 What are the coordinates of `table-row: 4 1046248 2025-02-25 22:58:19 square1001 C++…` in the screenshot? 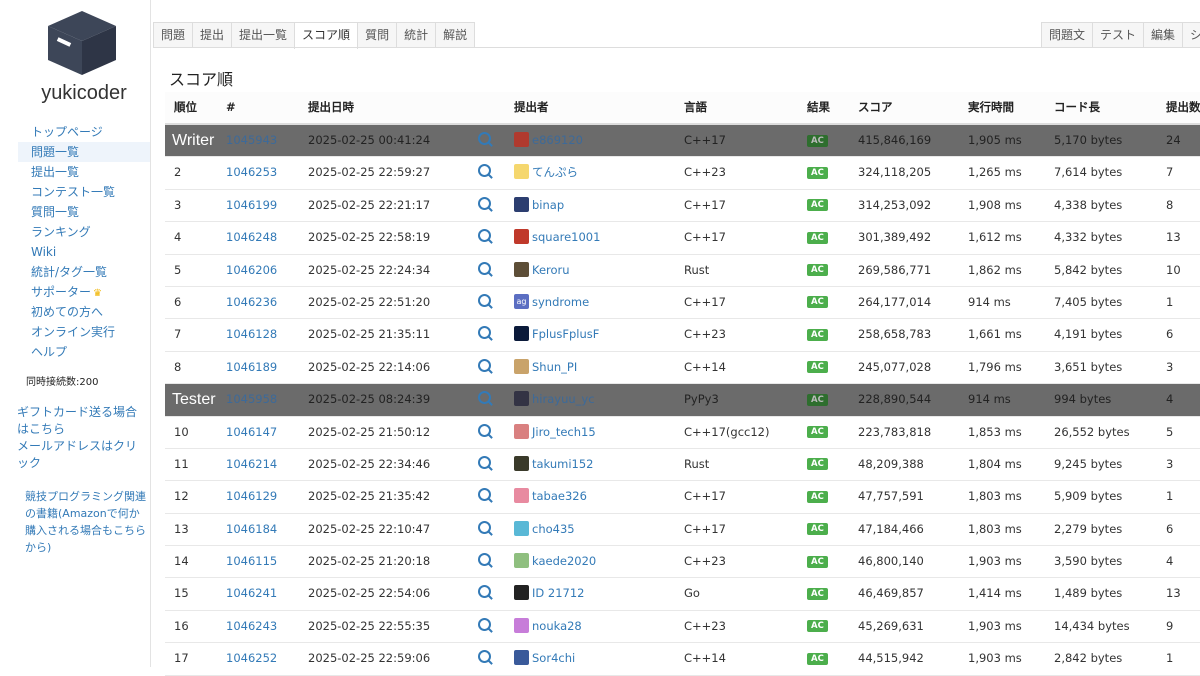 It's located at (682, 238).